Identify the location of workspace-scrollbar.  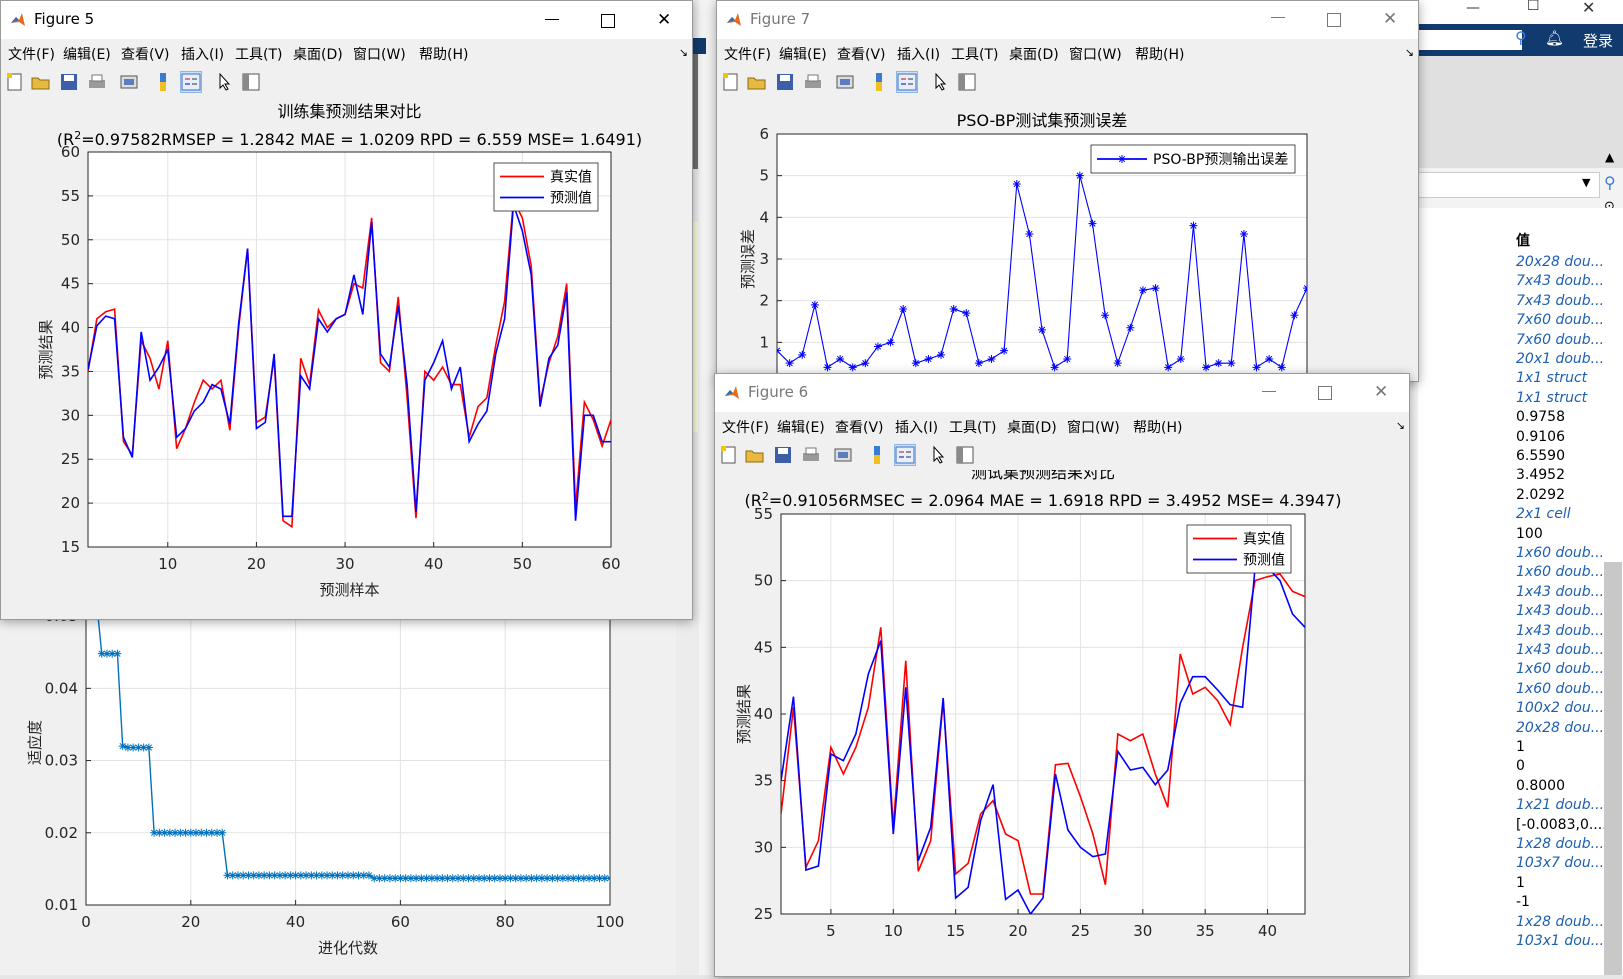
(1613, 768).